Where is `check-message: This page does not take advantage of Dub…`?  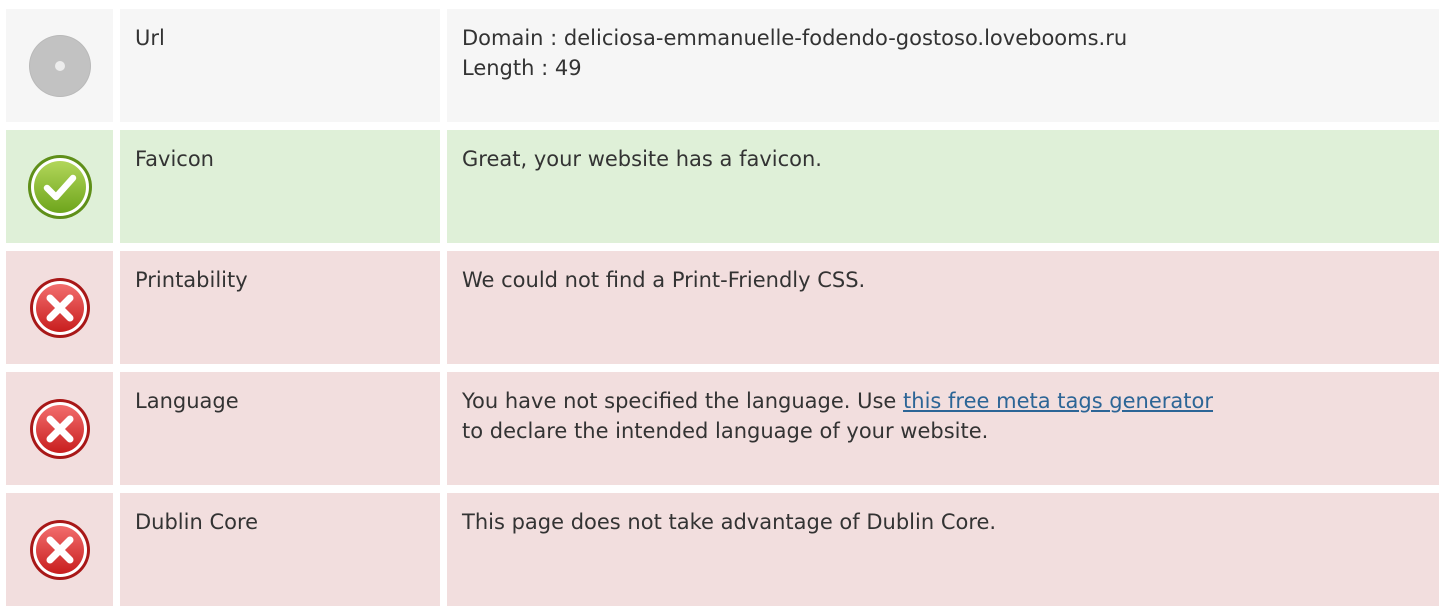
check-message: This page does not take advantage of Dub… is located at coordinates (943, 549).